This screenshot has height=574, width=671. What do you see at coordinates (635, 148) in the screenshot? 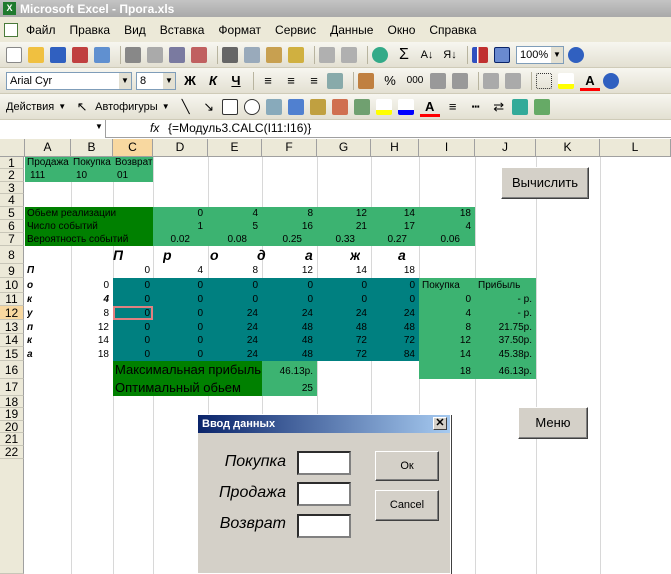
I see `col-header-l: L` at bounding box center [635, 148].